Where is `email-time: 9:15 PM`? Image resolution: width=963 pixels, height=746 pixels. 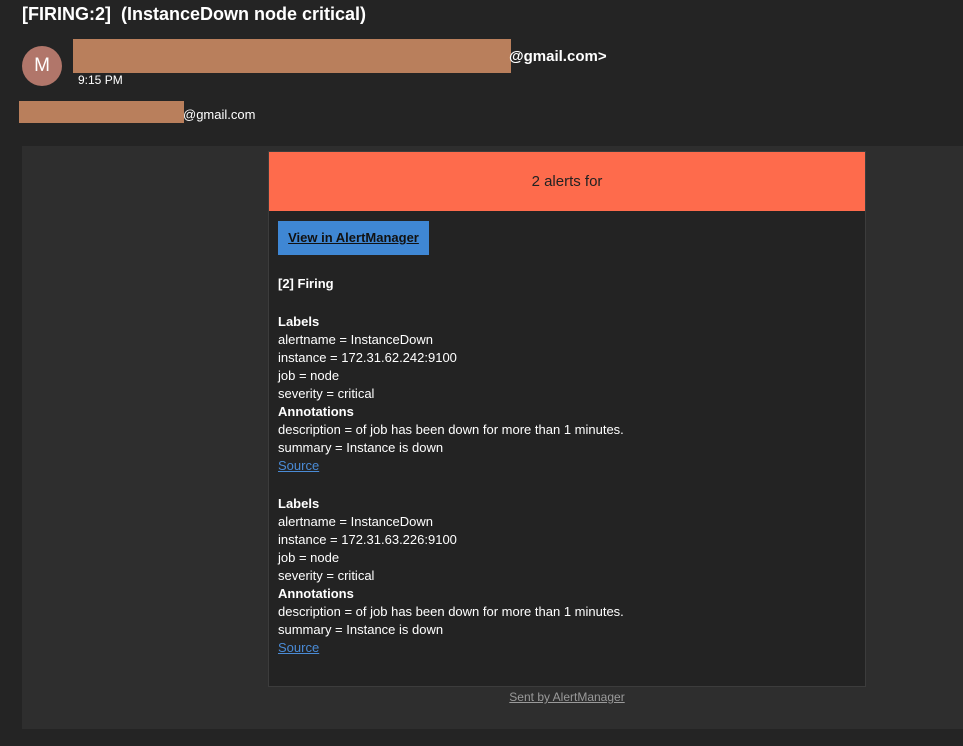
email-time: 9:15 PM is located at coordinates (100, 80).